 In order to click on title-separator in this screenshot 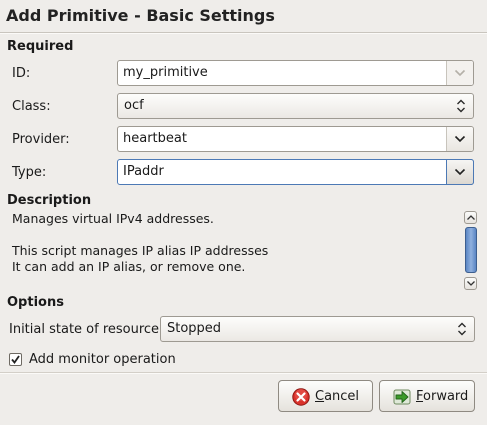, I will do `click(243, 33)`.